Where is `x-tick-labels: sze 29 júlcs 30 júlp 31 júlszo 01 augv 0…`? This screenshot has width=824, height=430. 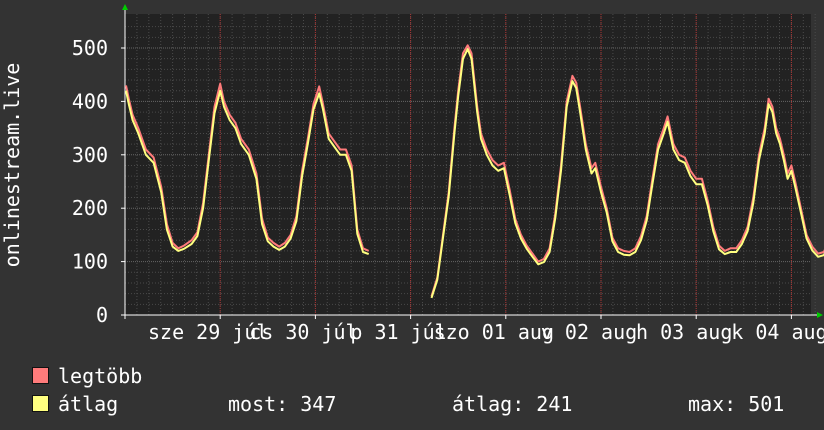
x-tick-labels: sze 29 júlcs 30 júlp 31 júlszo 01 augv 0… is located at coordinates (486, 329).